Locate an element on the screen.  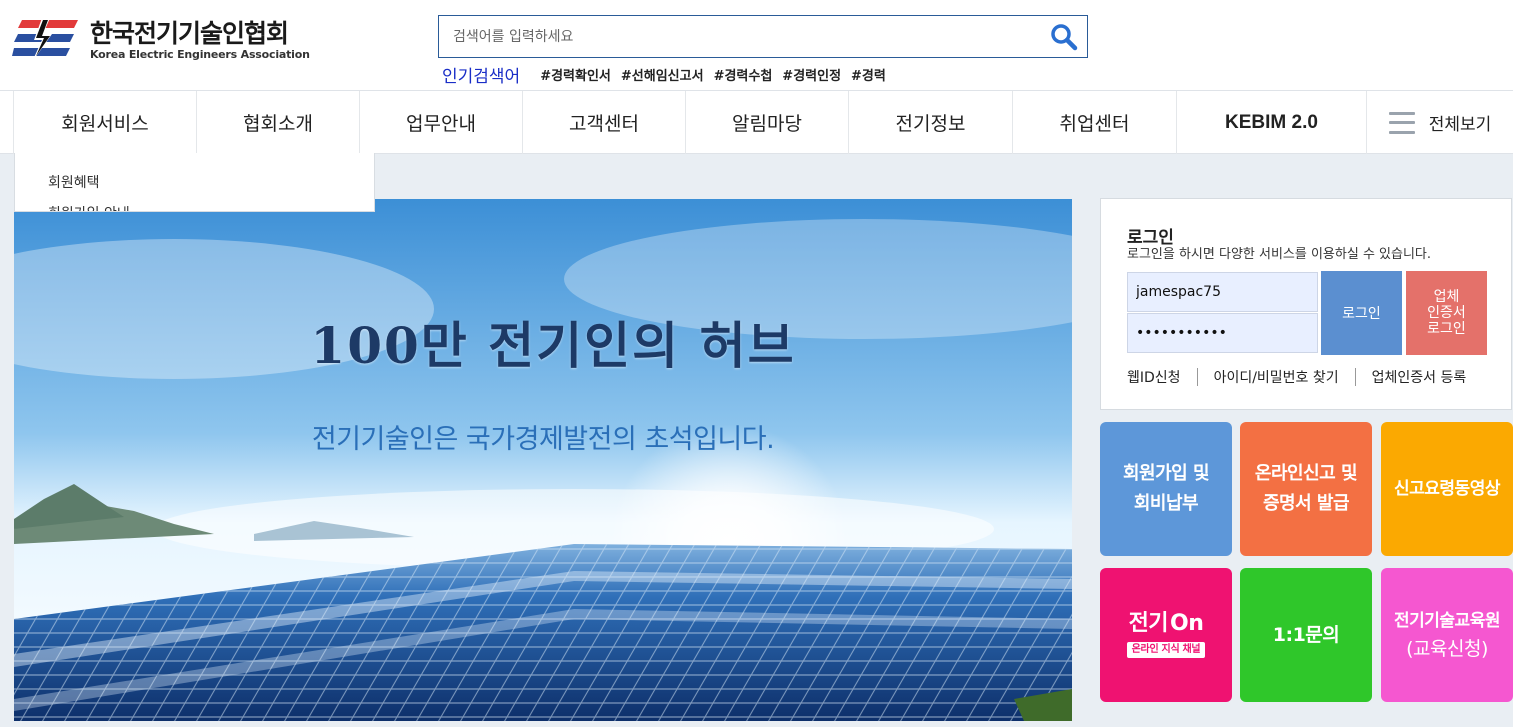
popular-tag: #경력인정 is located at coordinates (811, 74).